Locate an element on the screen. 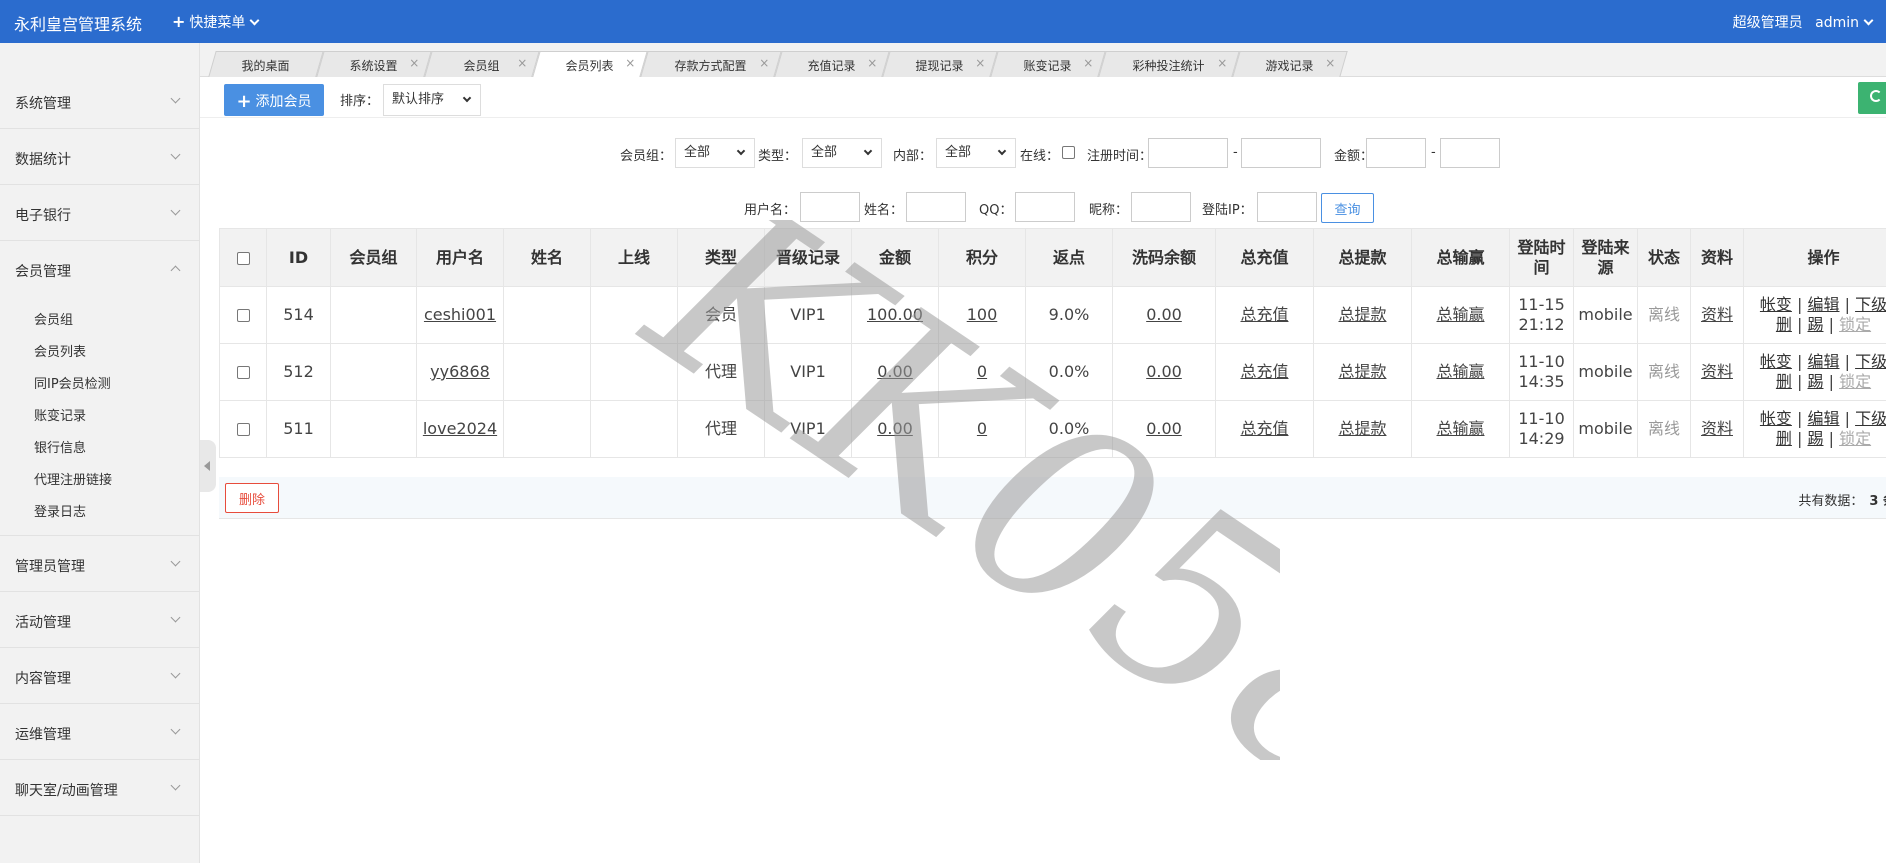 The image size is (1886, 863). amount-max-input is located at coordinates (1470, 153).